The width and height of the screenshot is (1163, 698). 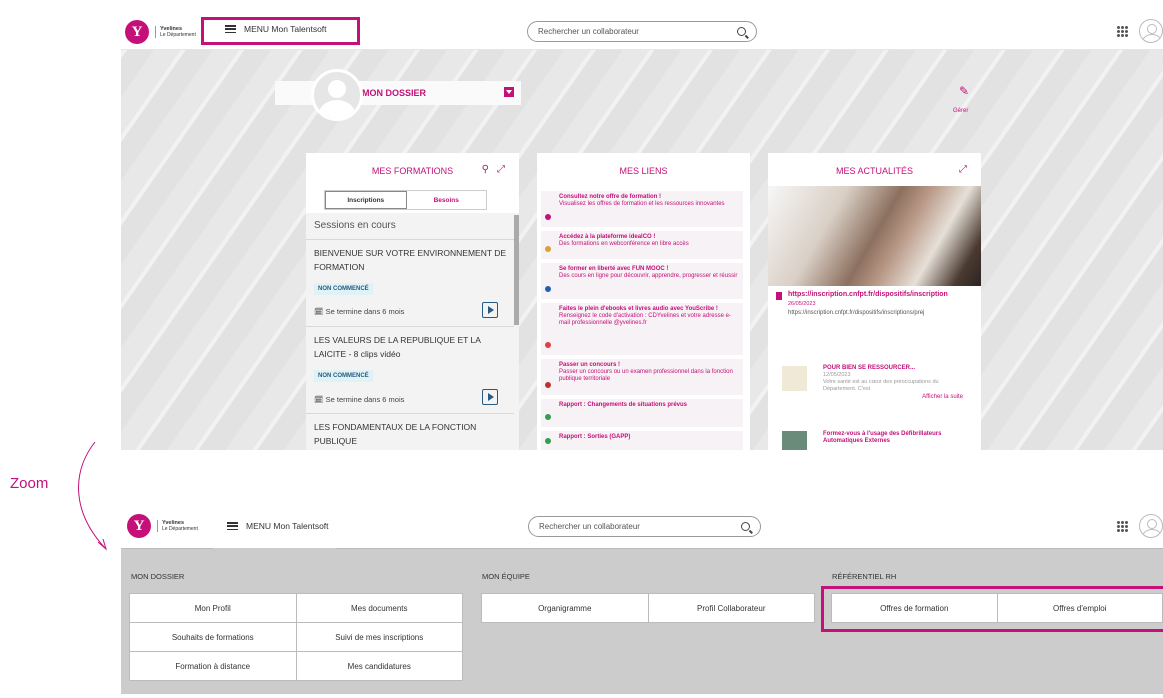 I want to click on news-image, so click(x=874, y=236).